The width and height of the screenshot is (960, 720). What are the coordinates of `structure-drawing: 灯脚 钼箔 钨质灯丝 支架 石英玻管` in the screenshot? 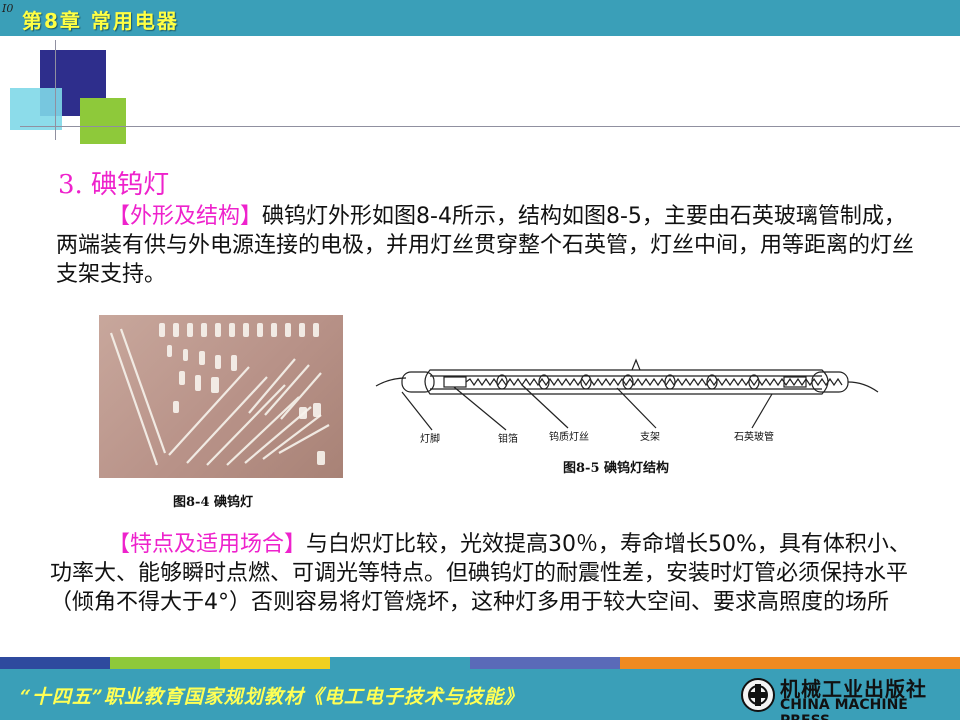 It's located at (627, 401).